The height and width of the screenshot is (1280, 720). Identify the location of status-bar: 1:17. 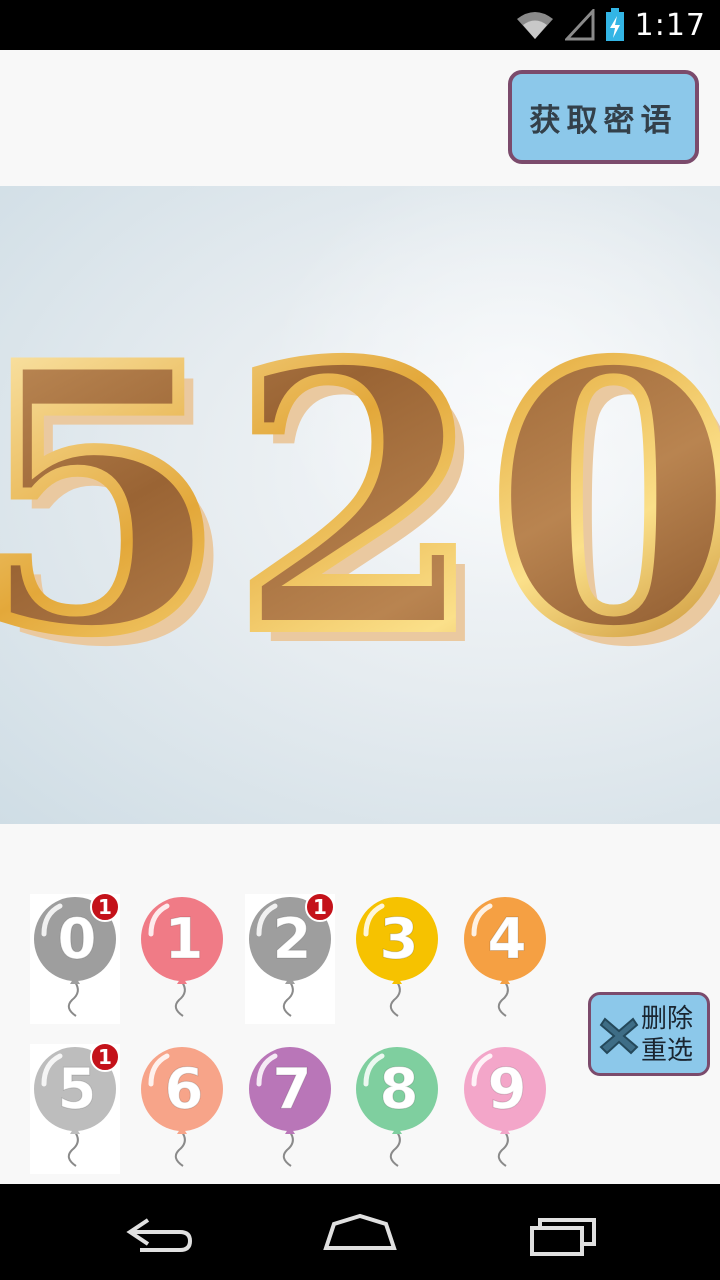
(360, 25).